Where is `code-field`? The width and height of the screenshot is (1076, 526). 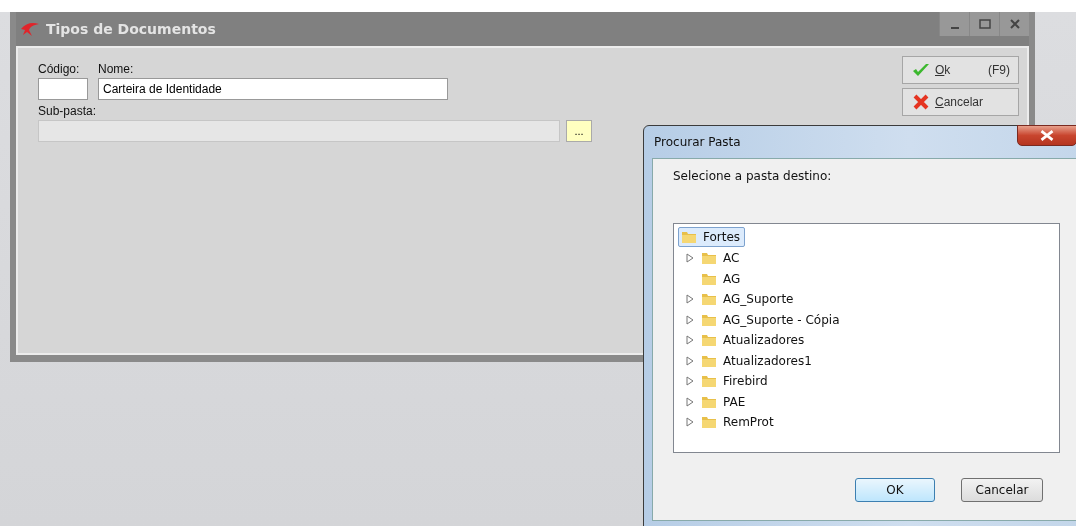 code-field is located at coordinates (63, 89).